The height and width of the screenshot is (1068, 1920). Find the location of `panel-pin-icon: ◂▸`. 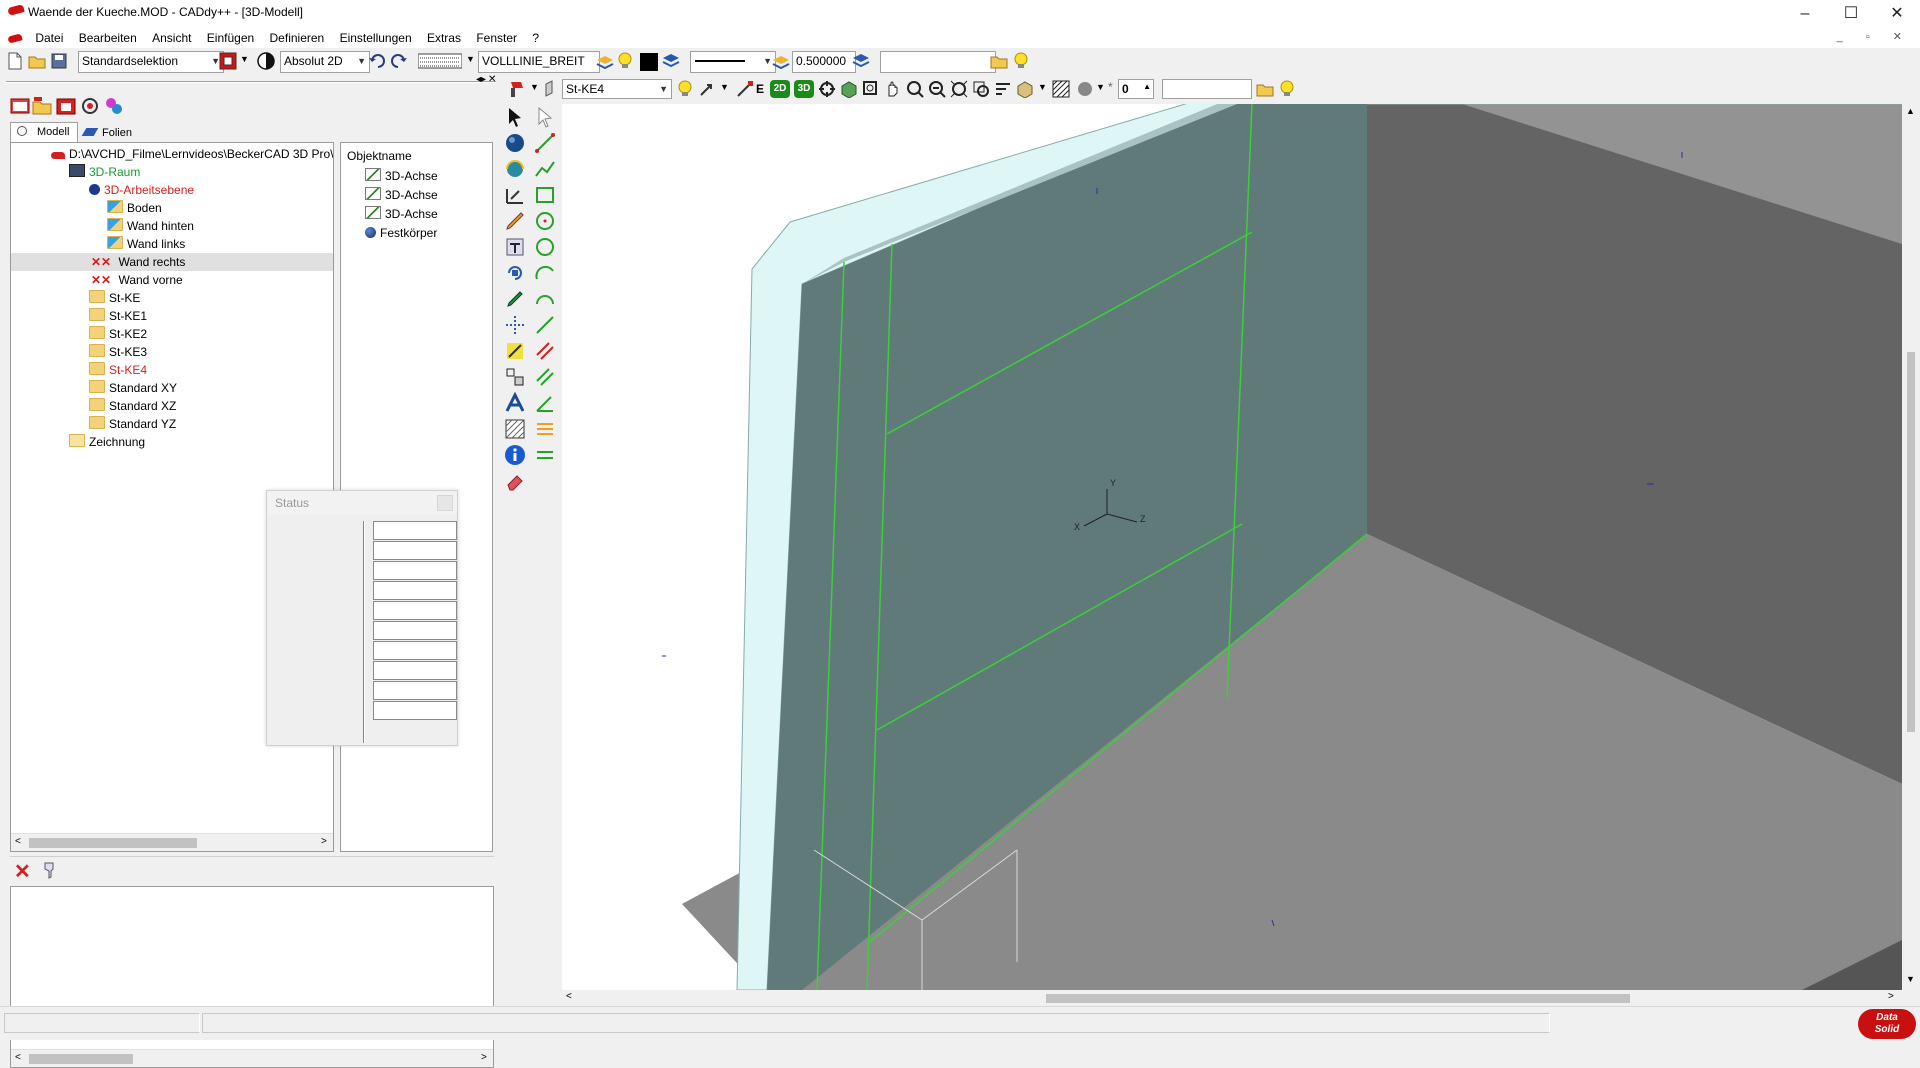

panel-pin-icon: ◂▸ is located at coordinates (481, 79).